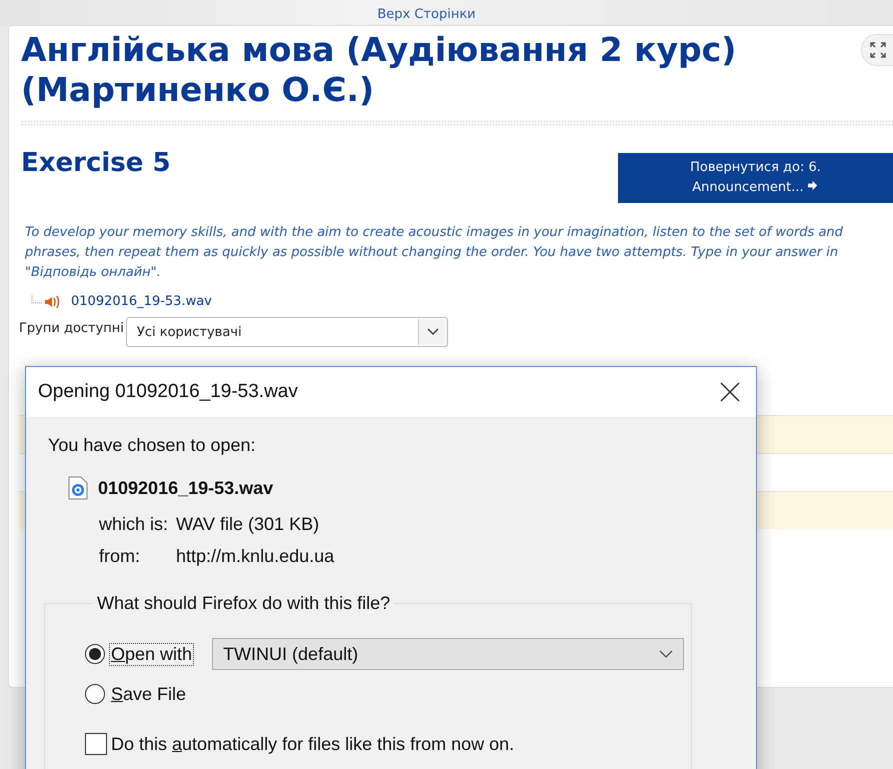 The width and height of the screenshot is (893, 769). I want to click on dialog-title: Opening 01092016_19-53.wav, so click(168, 392).